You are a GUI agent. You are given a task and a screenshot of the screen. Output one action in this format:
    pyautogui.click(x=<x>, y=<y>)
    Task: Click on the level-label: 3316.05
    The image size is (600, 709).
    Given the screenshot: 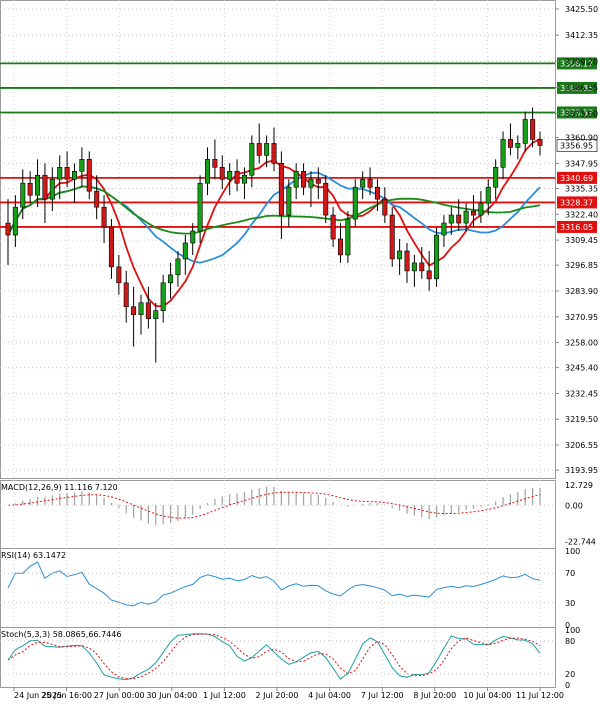 What is the action you would take?
    pyautogui.click(x=576, y=227)
    